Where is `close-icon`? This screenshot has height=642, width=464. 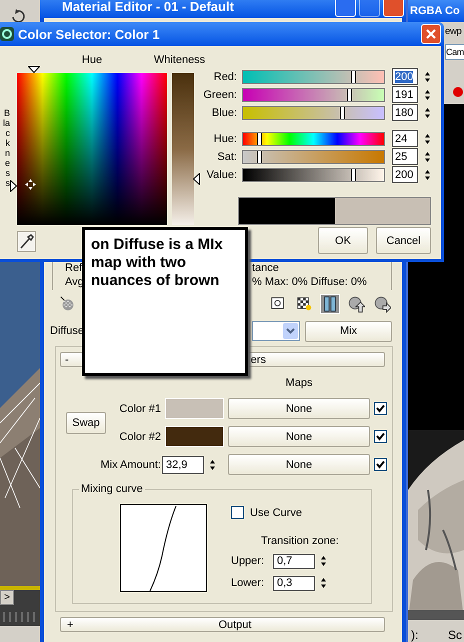 close-icon is located at coordinates (431, 34).